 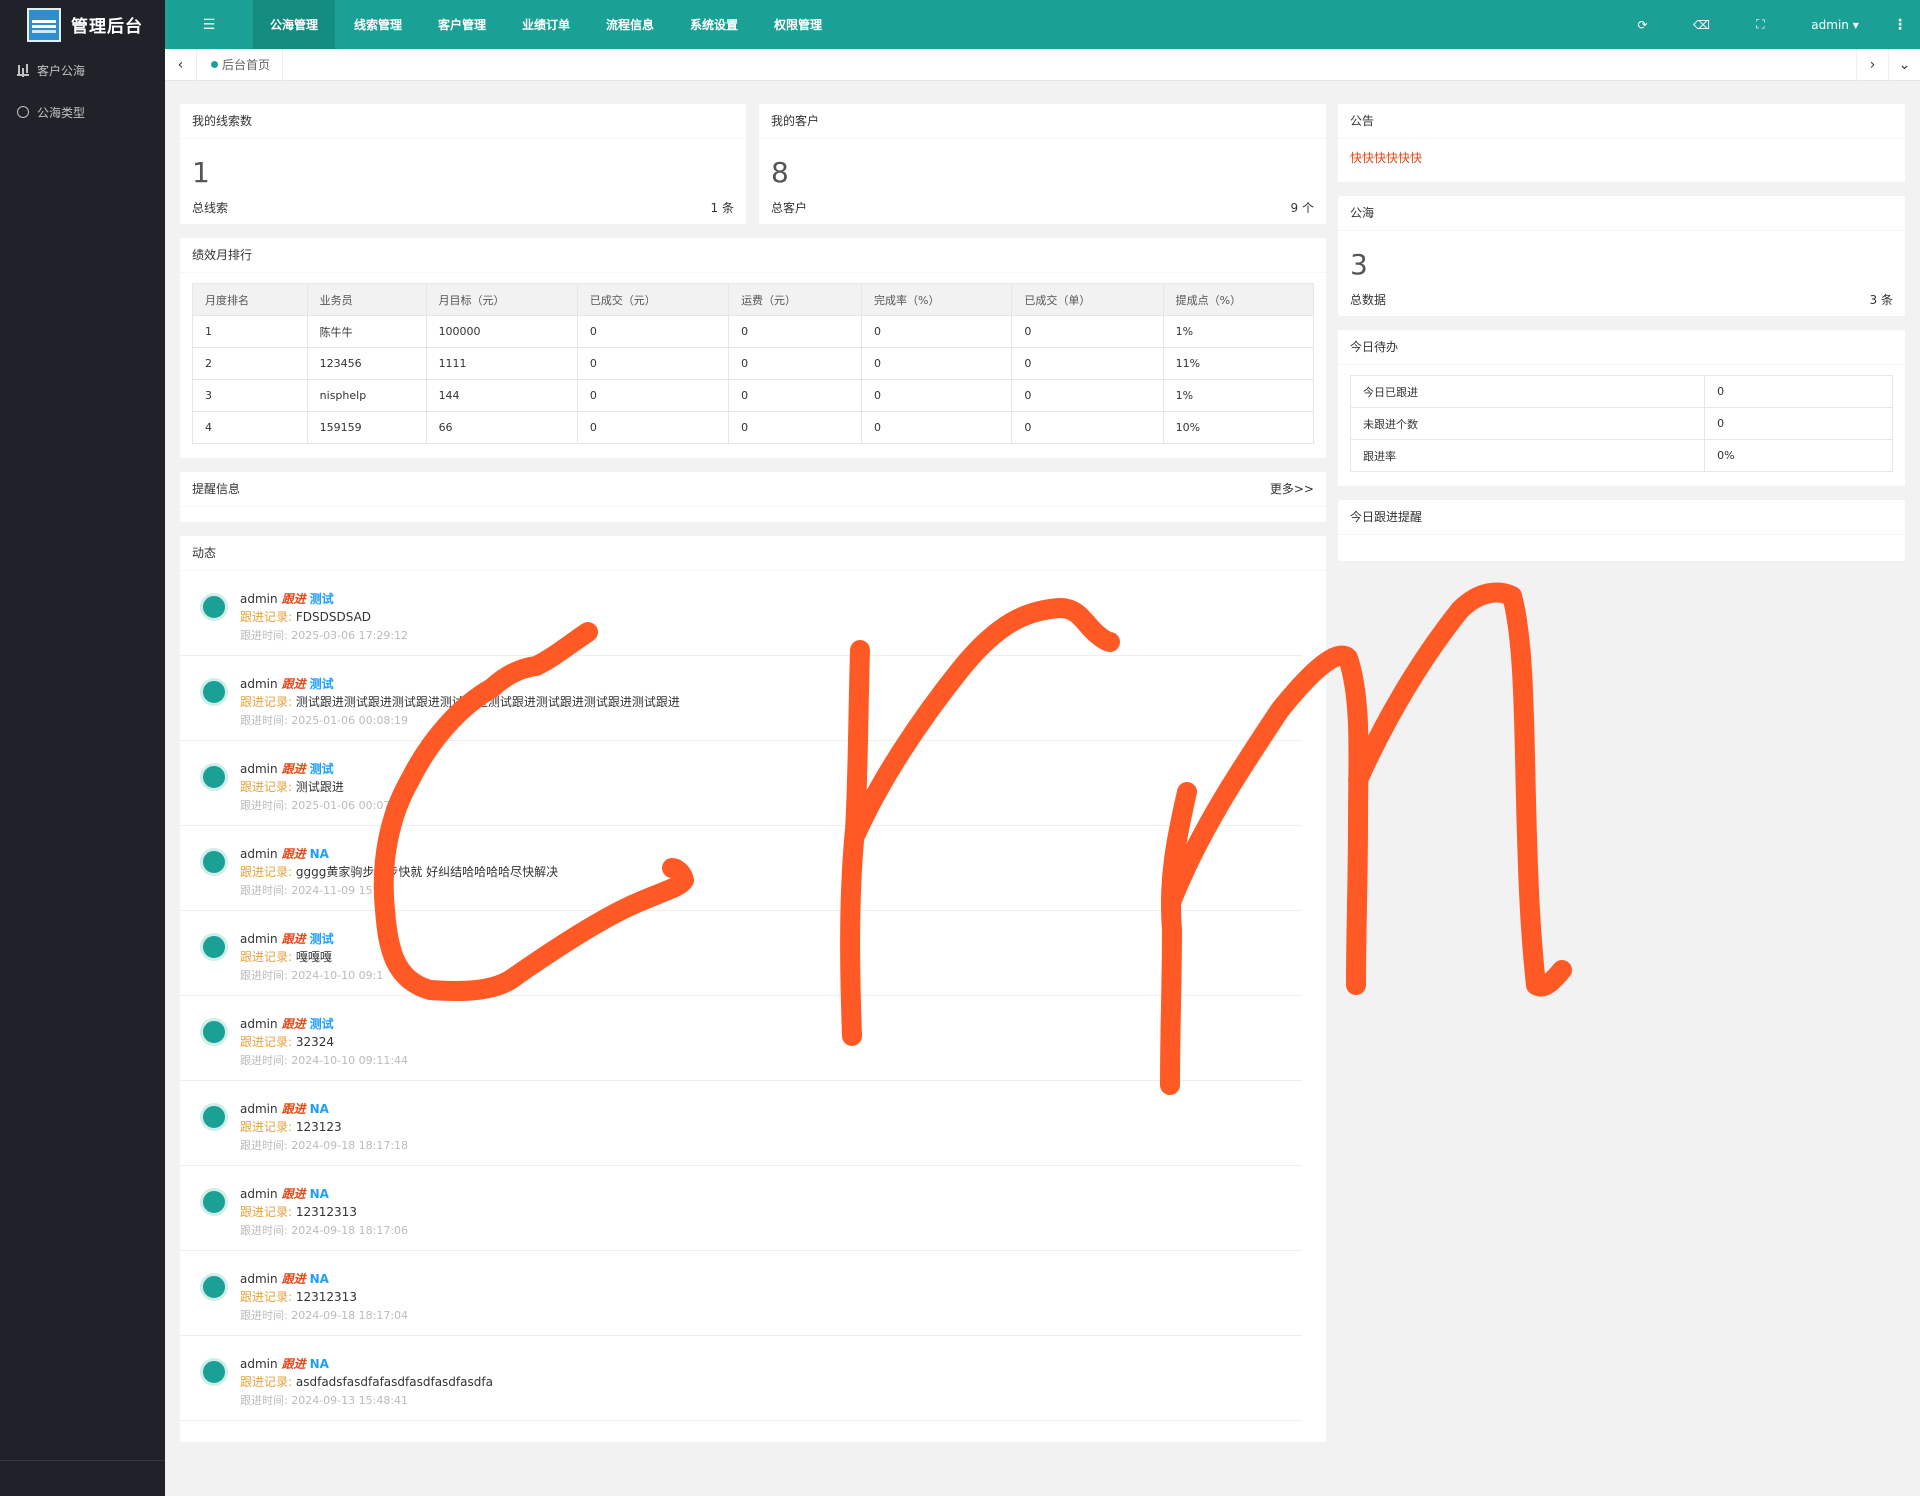 What do you see at coordinates (326, 1212) in the screenshot?
I see `activity-record: 12312313` at bounding box center [326, 1212].